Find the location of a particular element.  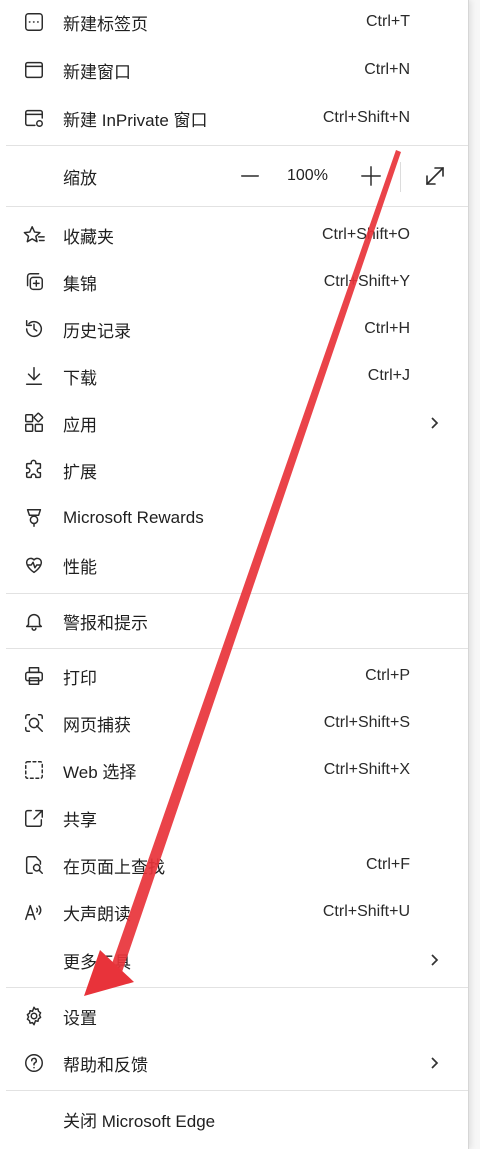

menu-item-label: 更多工具 is located at coordinates (97, 962).